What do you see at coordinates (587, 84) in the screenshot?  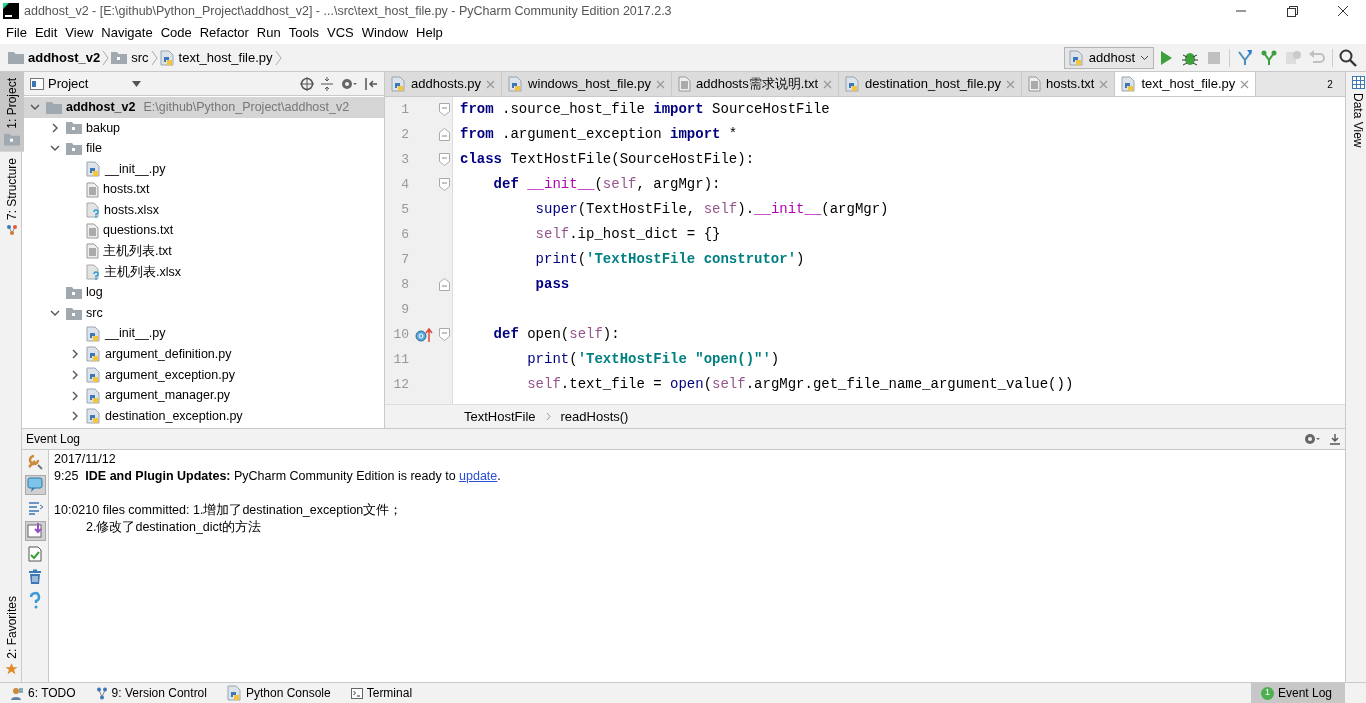 I see `editor-tab: windows_host_file.py` at bounding box center [587, 84].